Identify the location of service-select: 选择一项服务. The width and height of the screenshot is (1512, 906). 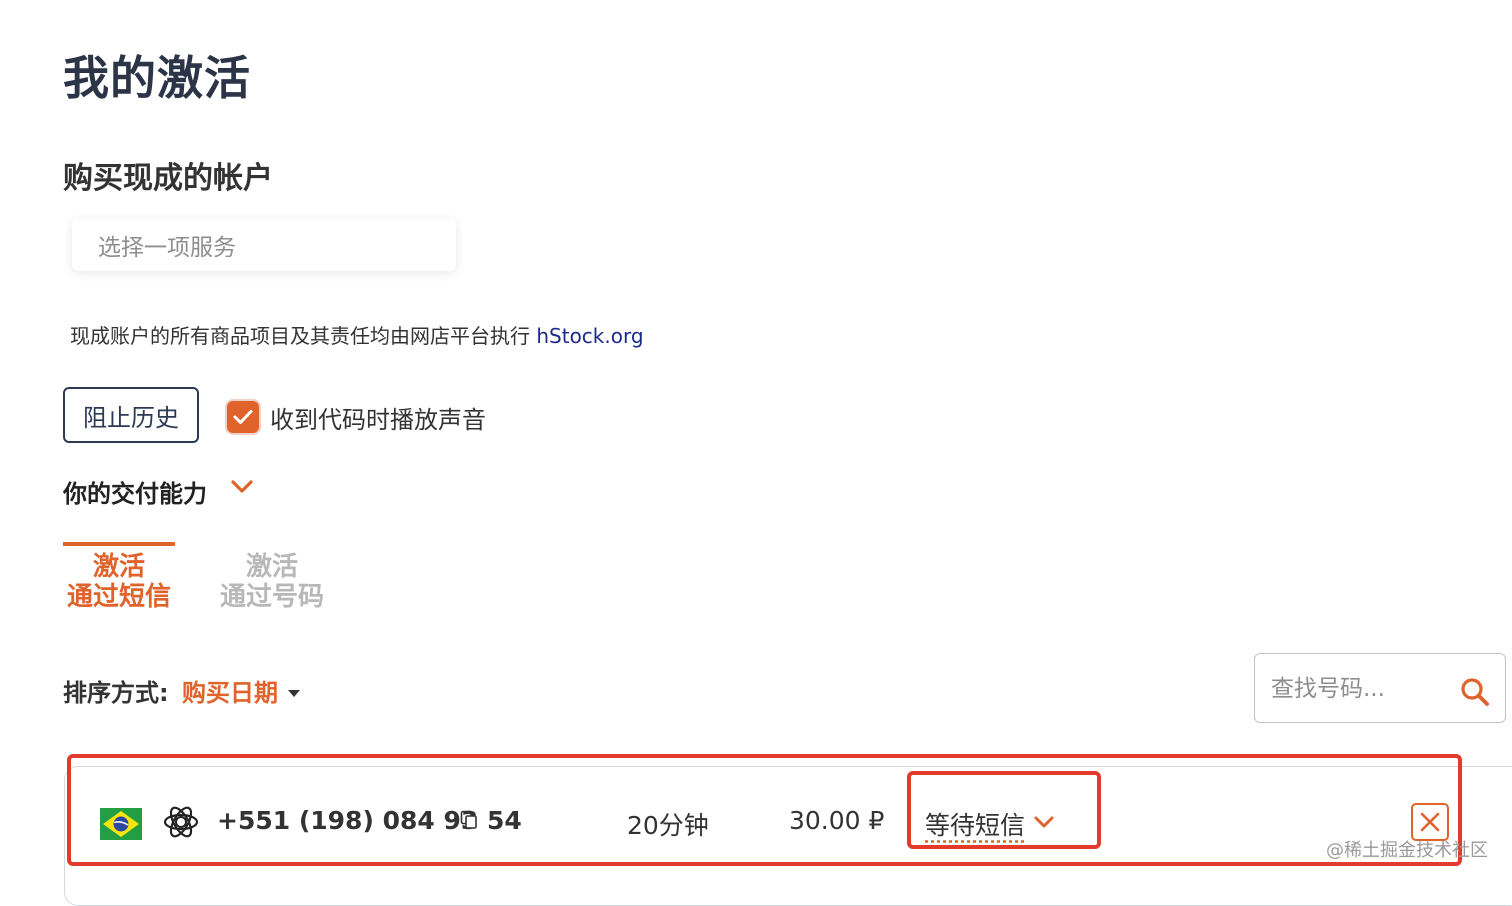
(264, 245).